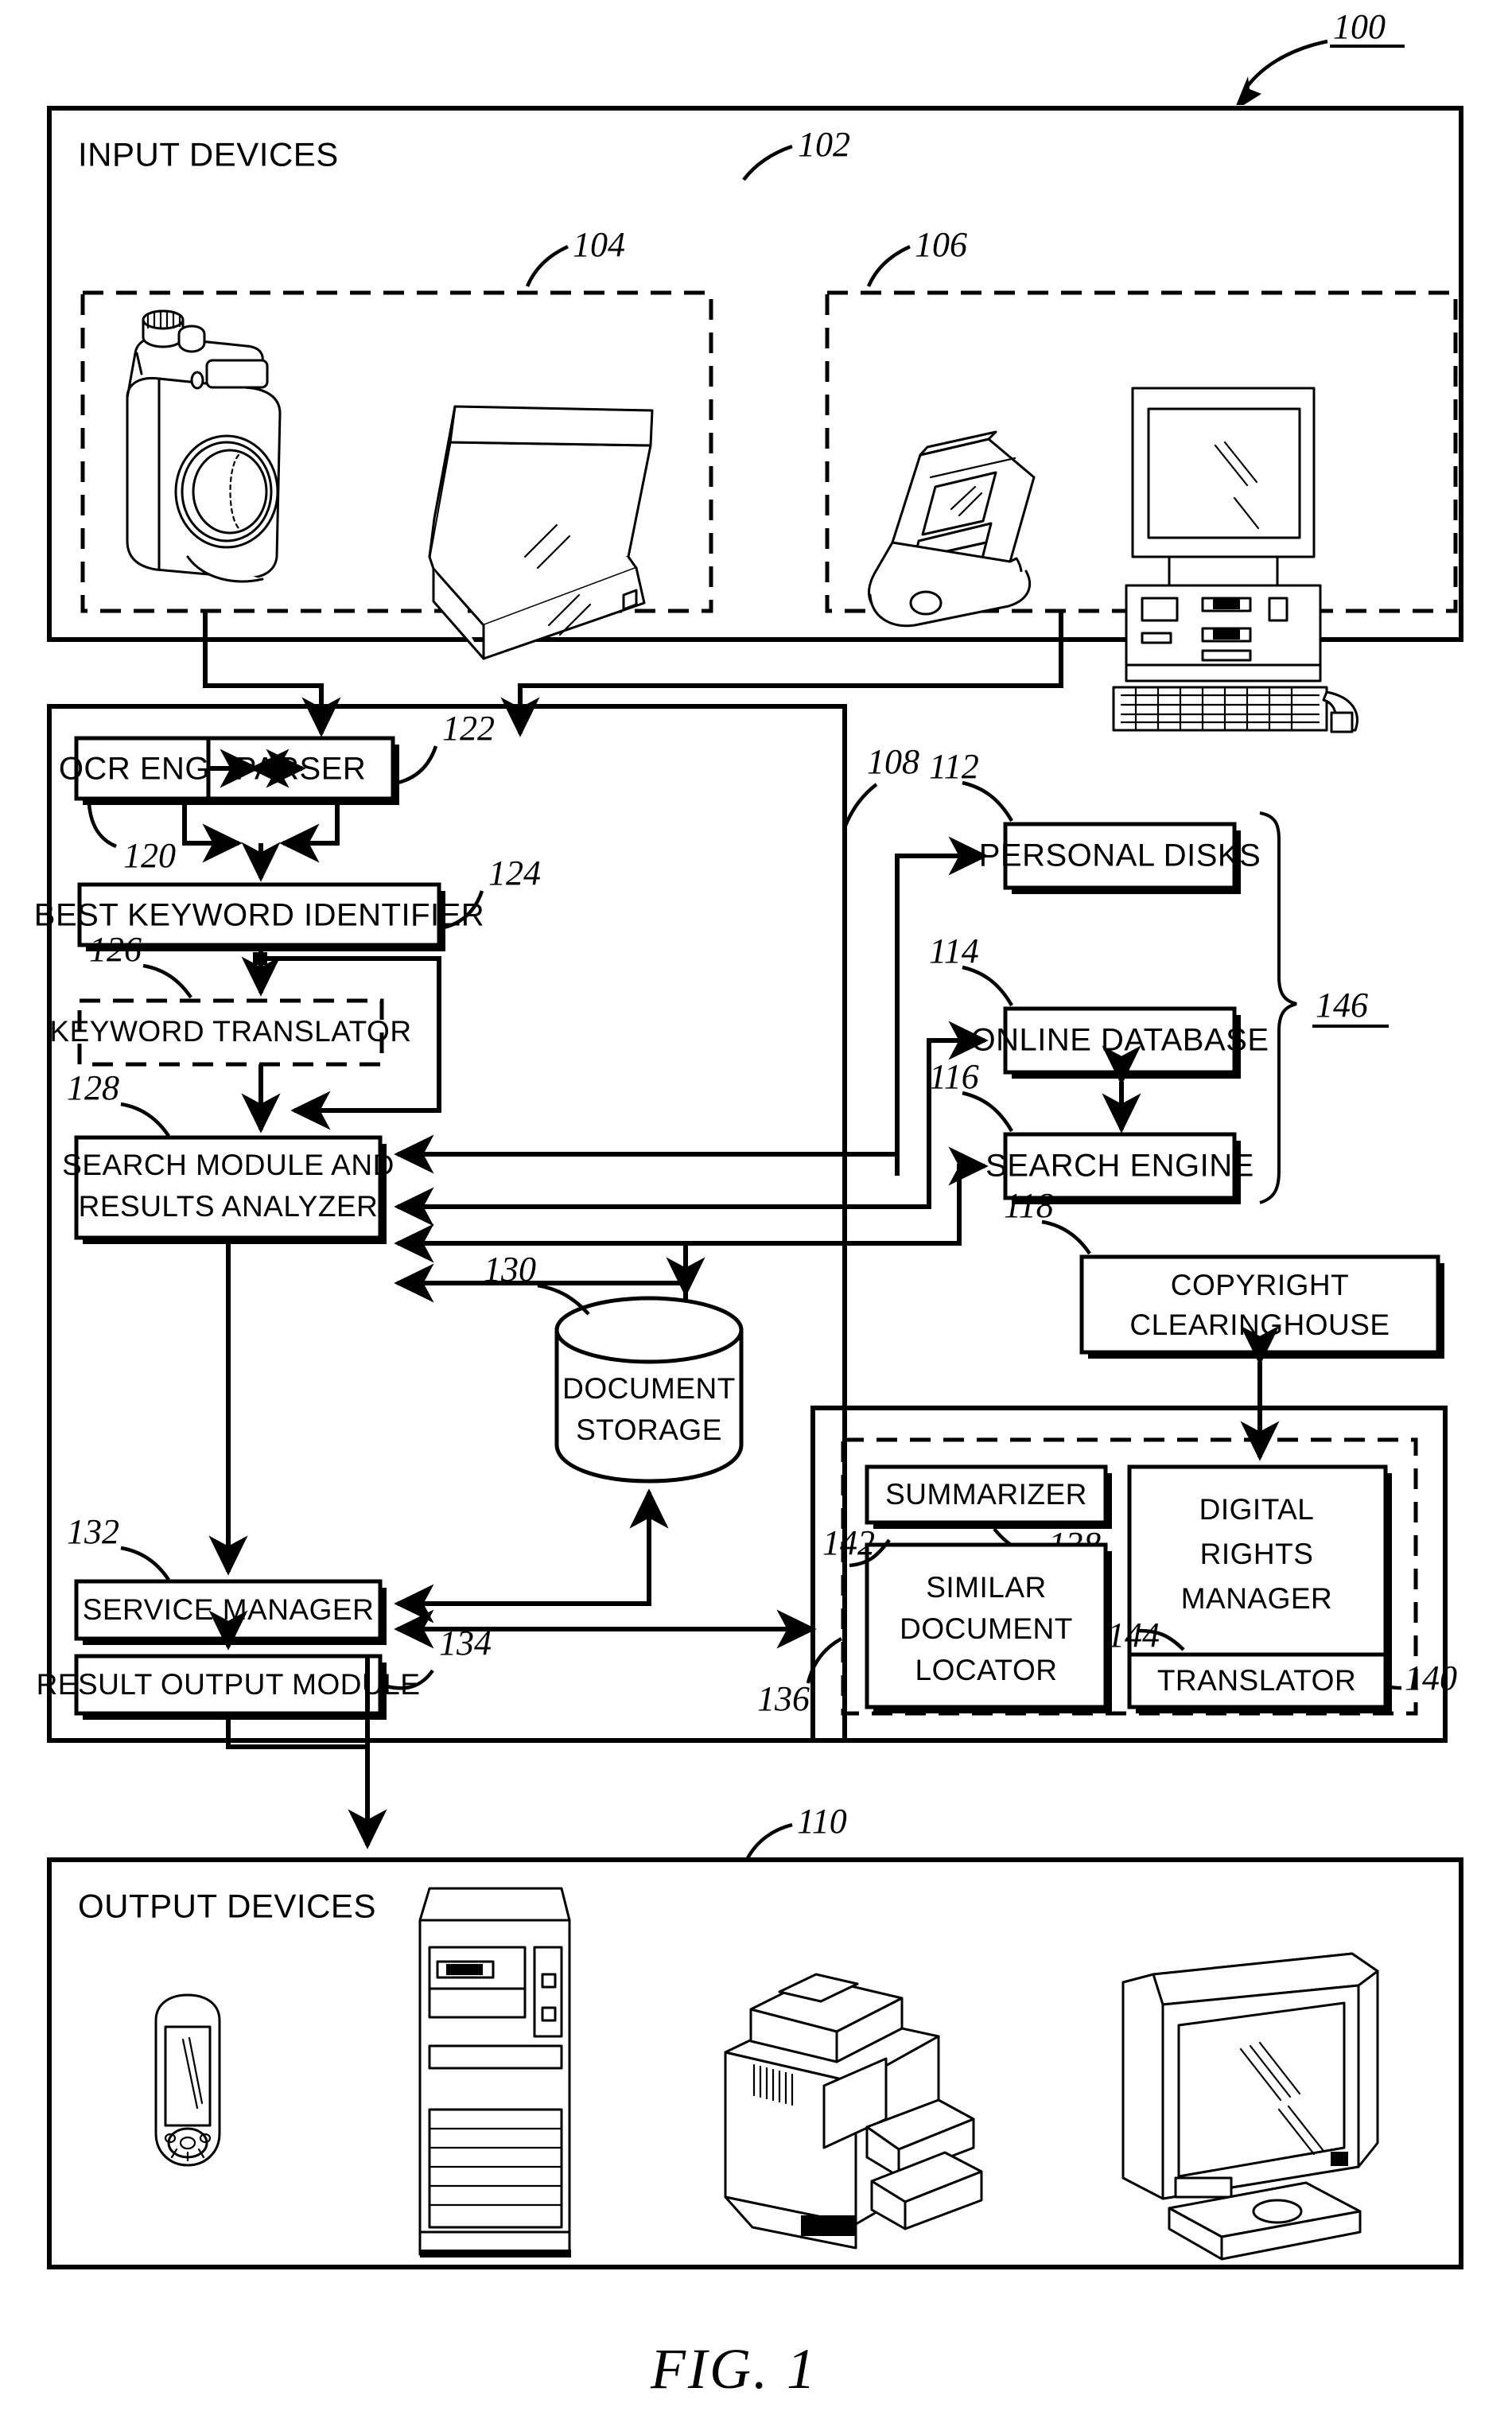  Describe the element at coordinates (510, 1269) in the screenshot. I see `ref-130: 130` at that location.